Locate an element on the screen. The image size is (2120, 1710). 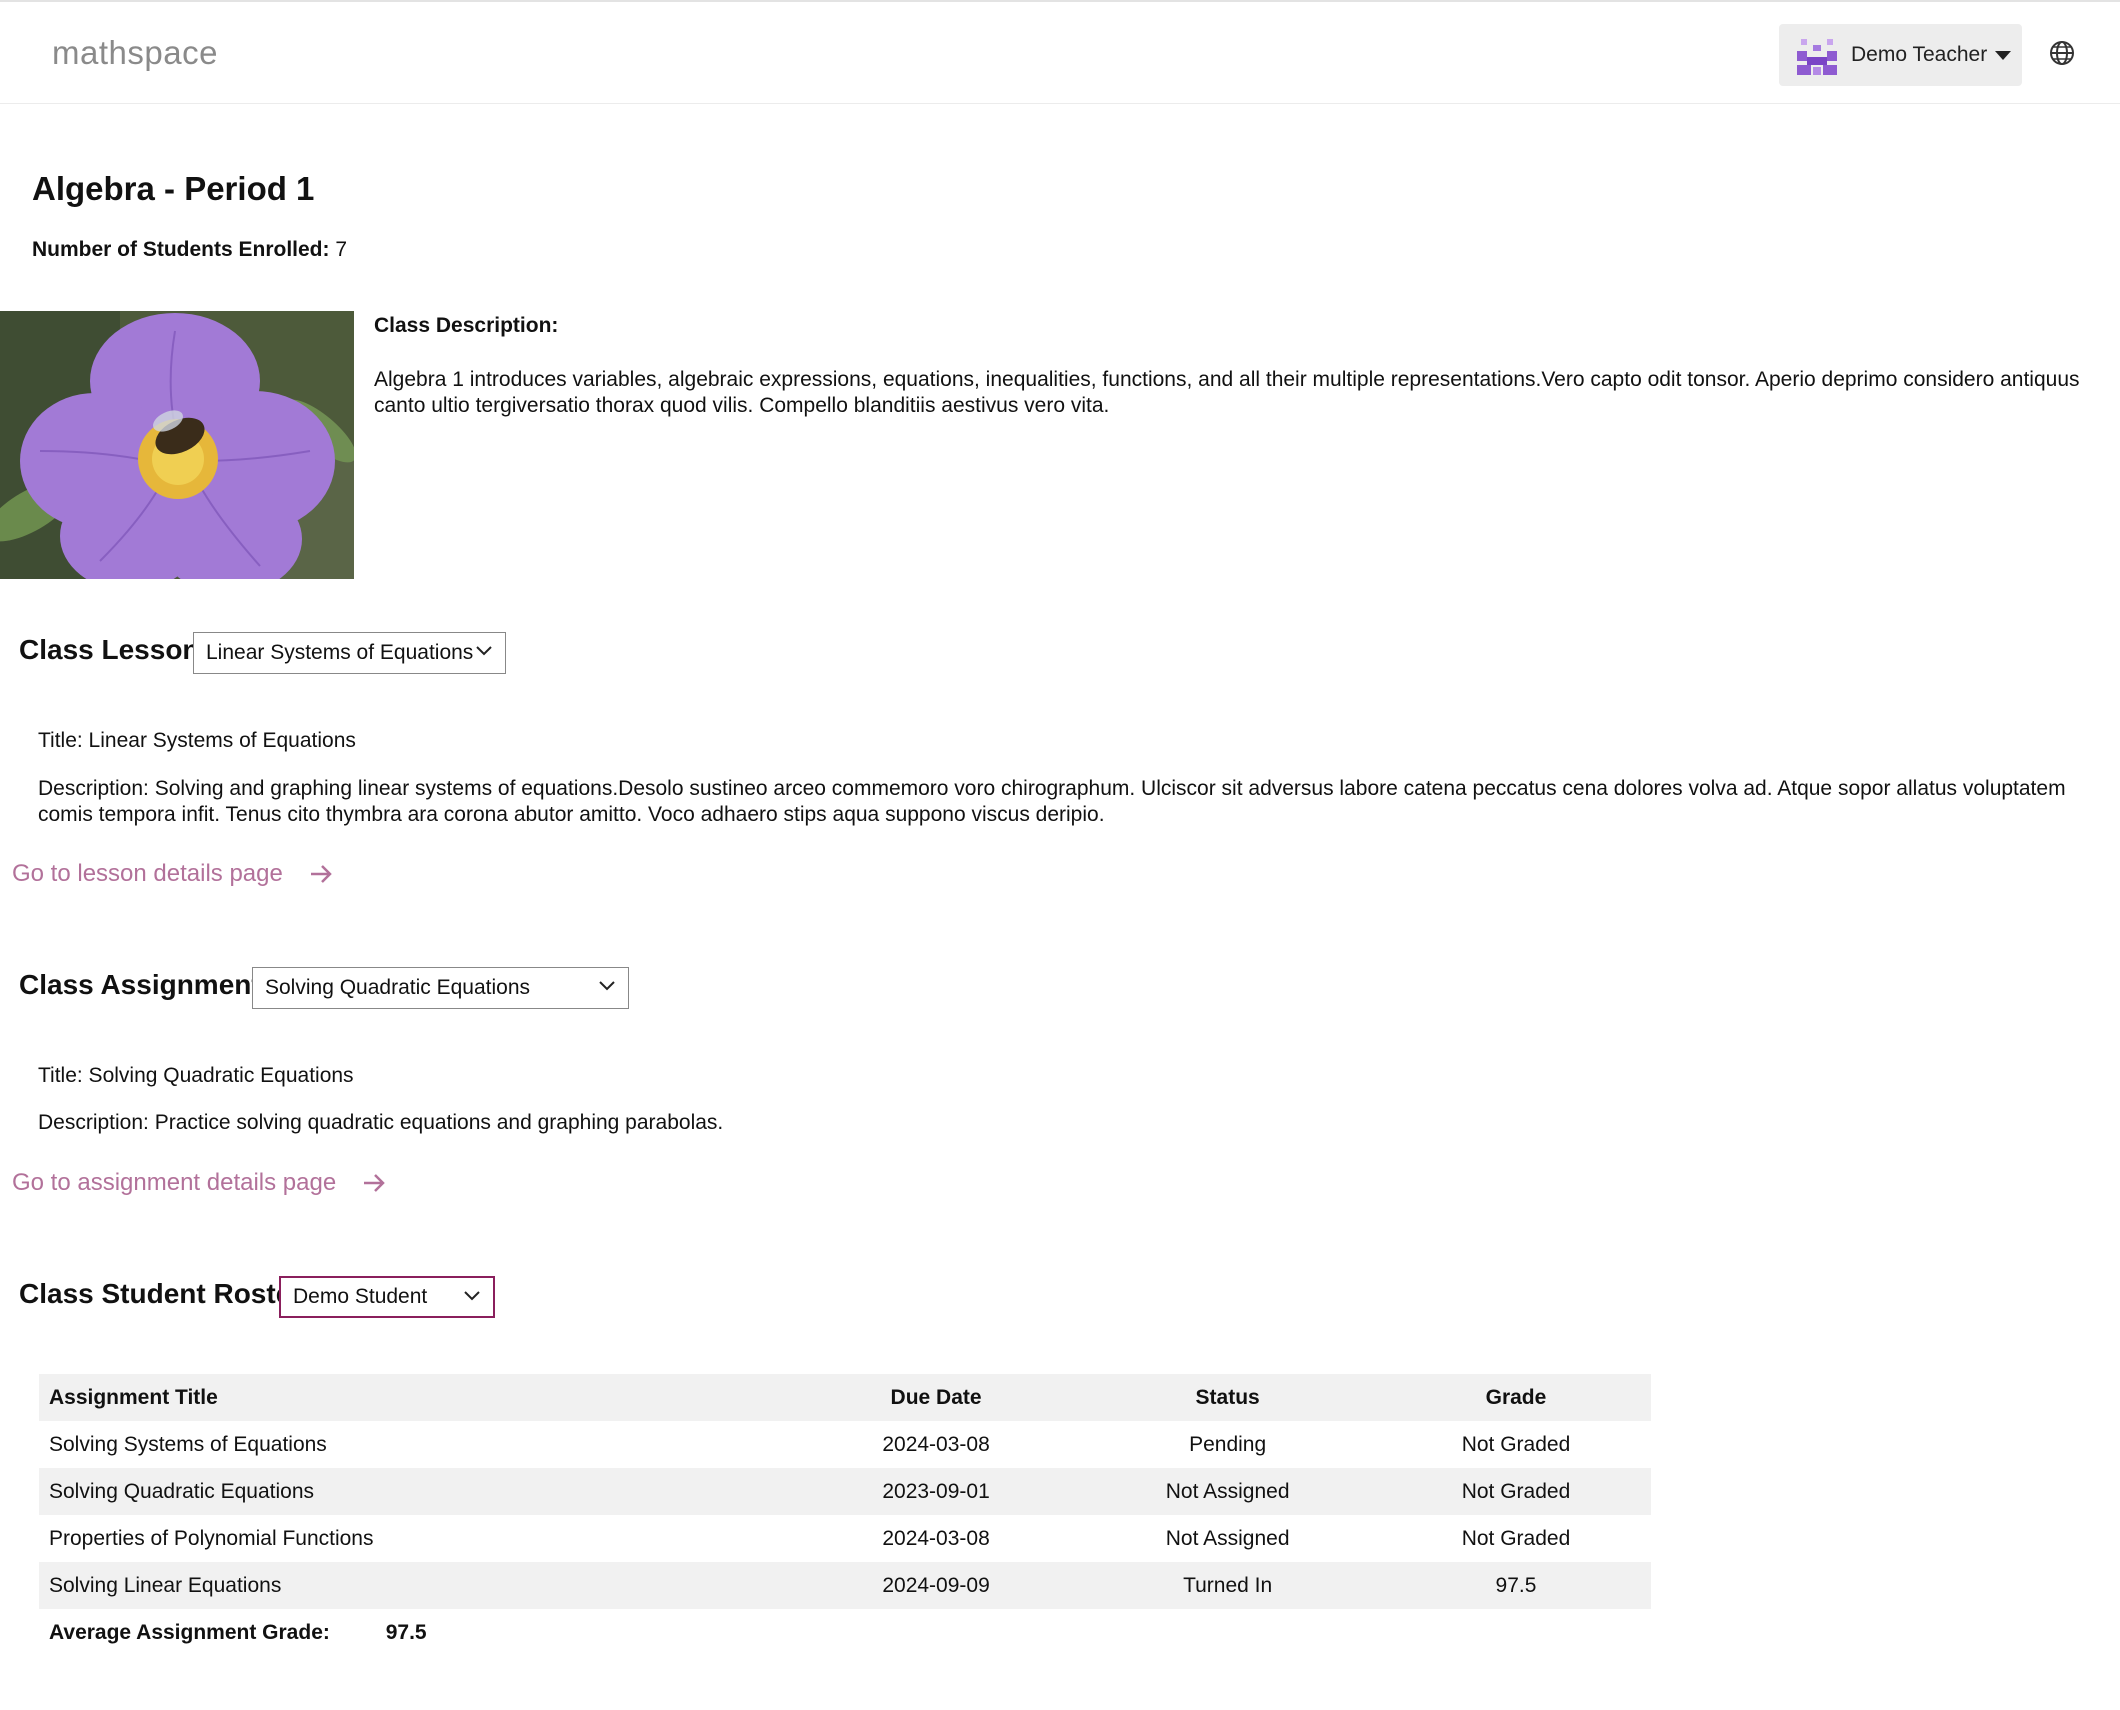
assignments-select: Solving Quadratic Equations is located at coordinates (440, 988).